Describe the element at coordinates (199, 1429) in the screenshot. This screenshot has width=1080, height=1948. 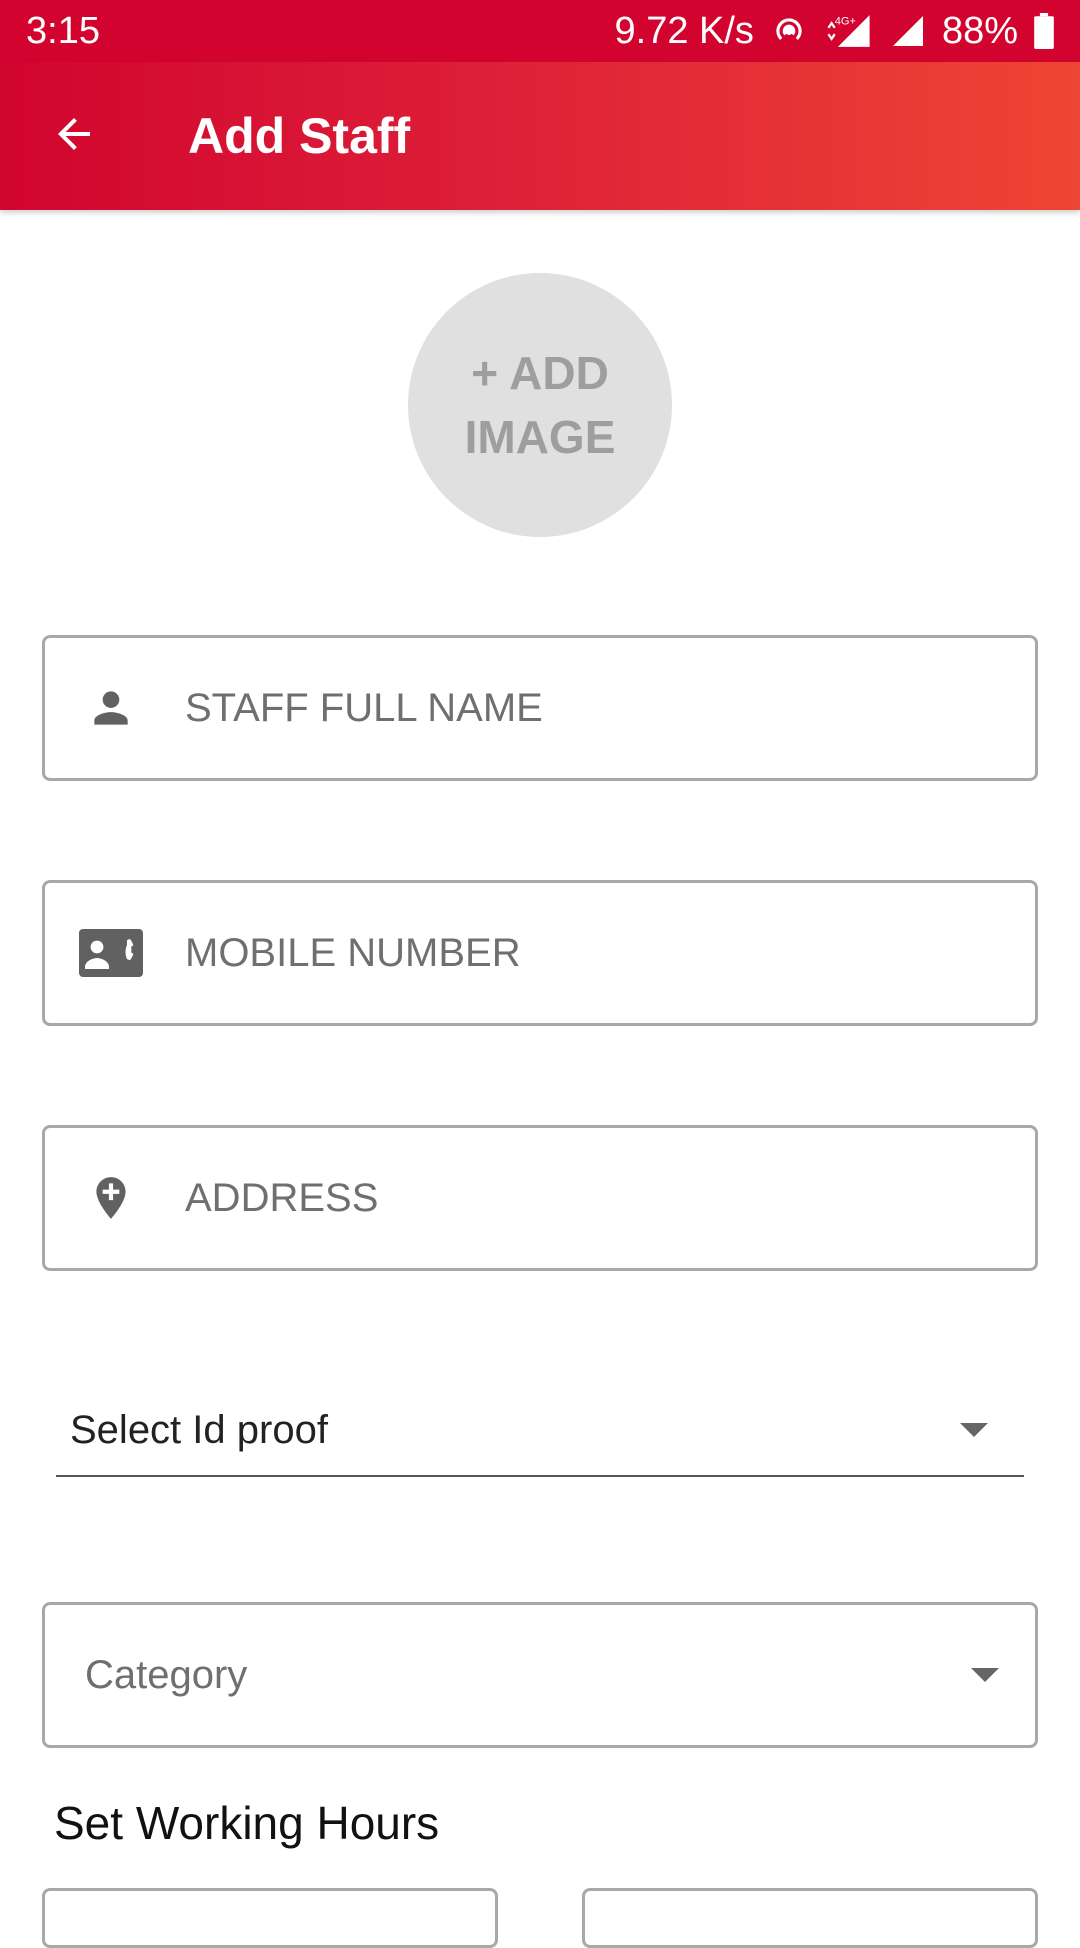
I see `id-proof-label: Select Id proof` at that location.